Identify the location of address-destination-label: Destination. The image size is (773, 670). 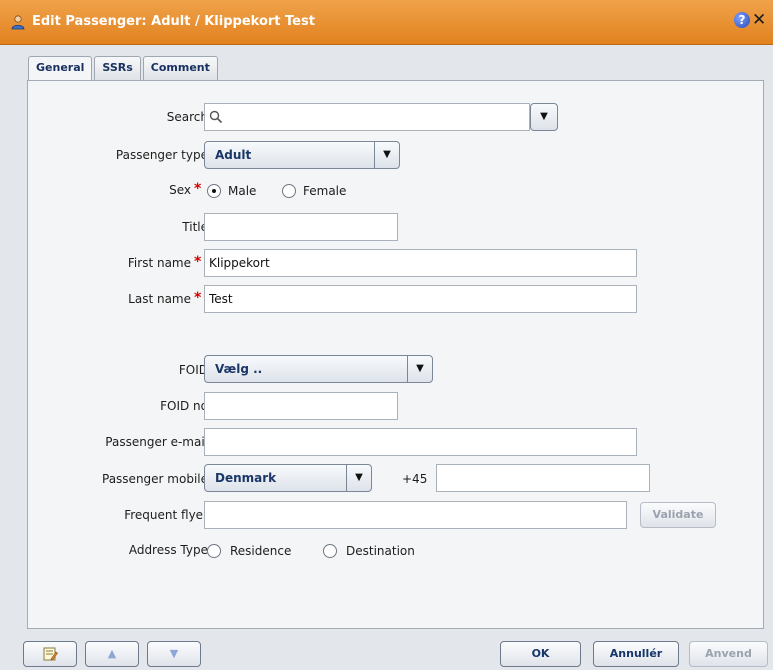
(380, 551).